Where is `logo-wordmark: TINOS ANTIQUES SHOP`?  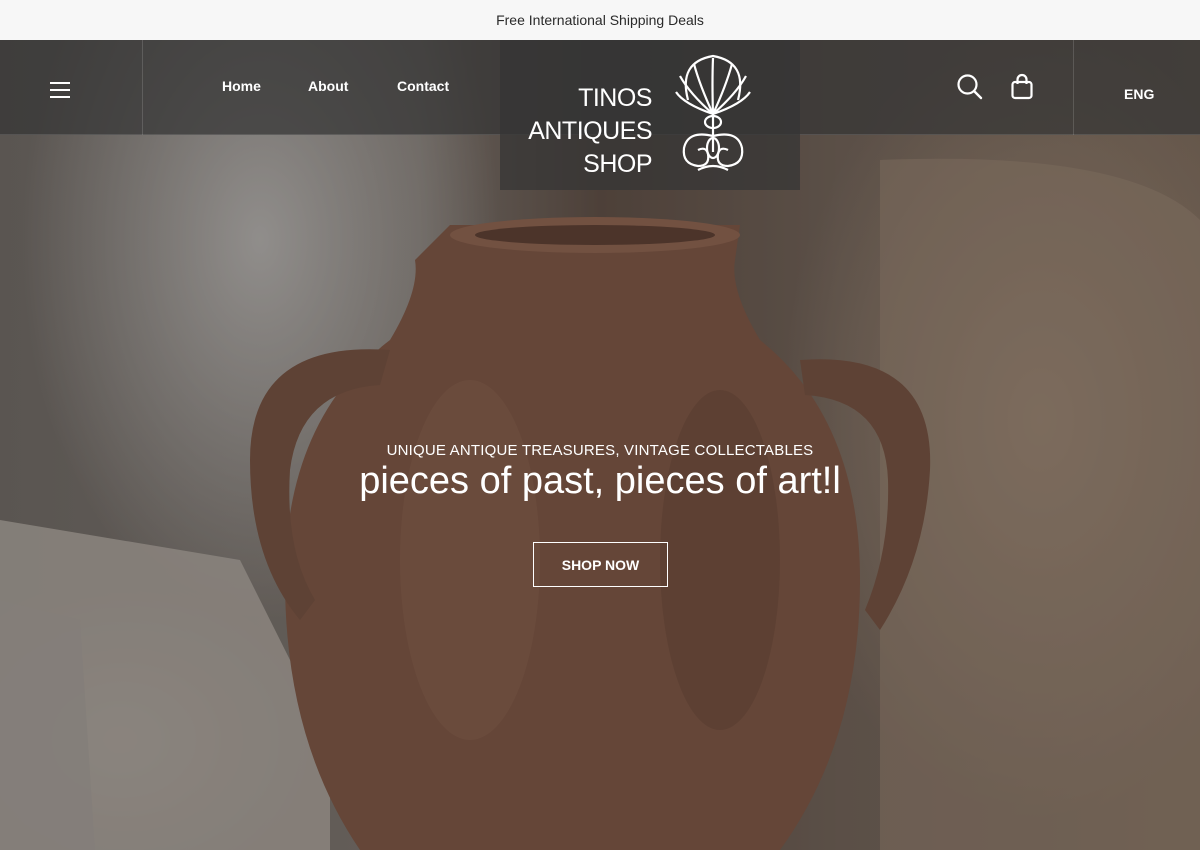
logo-wordmark: TINOS ANTIQUES SHOP is located at coordinates (590, 131).